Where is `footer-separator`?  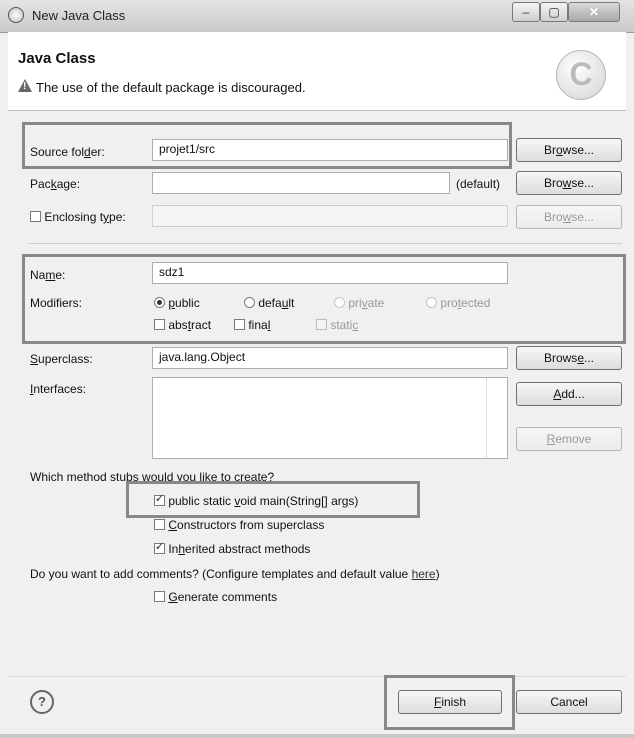
footer-separator is located at coordinates (317, 676).